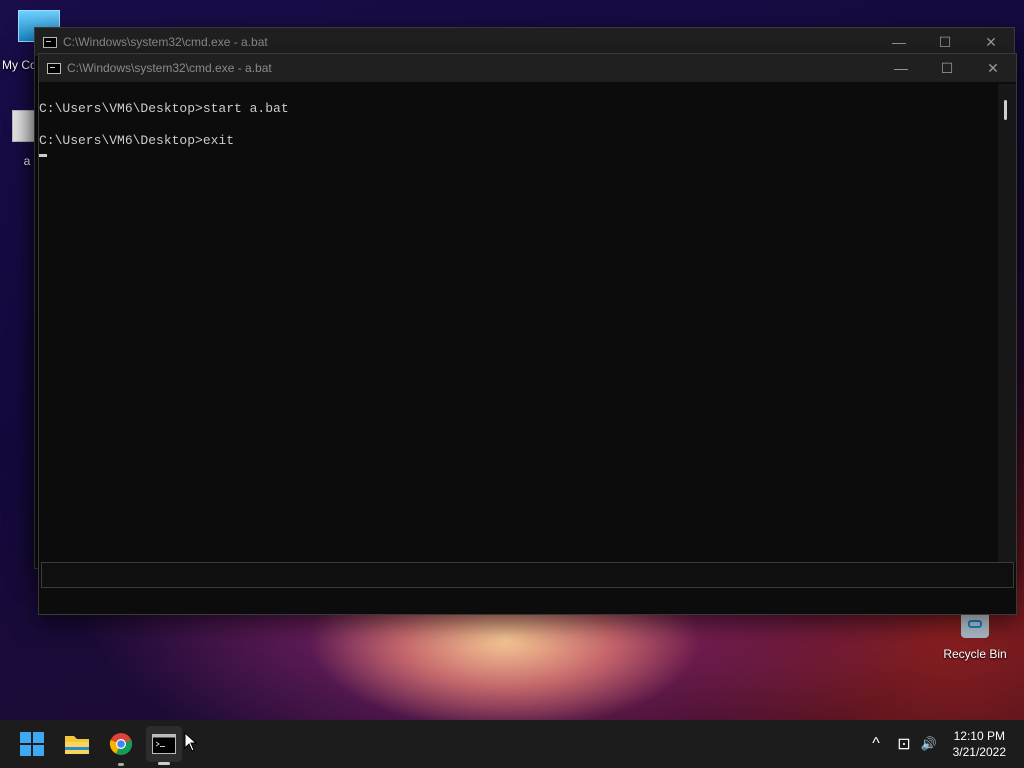 Image resolution: width=1024 pixels, height=768 pixels. I want to click on vertical-scrollbar, so click(1007, 323).